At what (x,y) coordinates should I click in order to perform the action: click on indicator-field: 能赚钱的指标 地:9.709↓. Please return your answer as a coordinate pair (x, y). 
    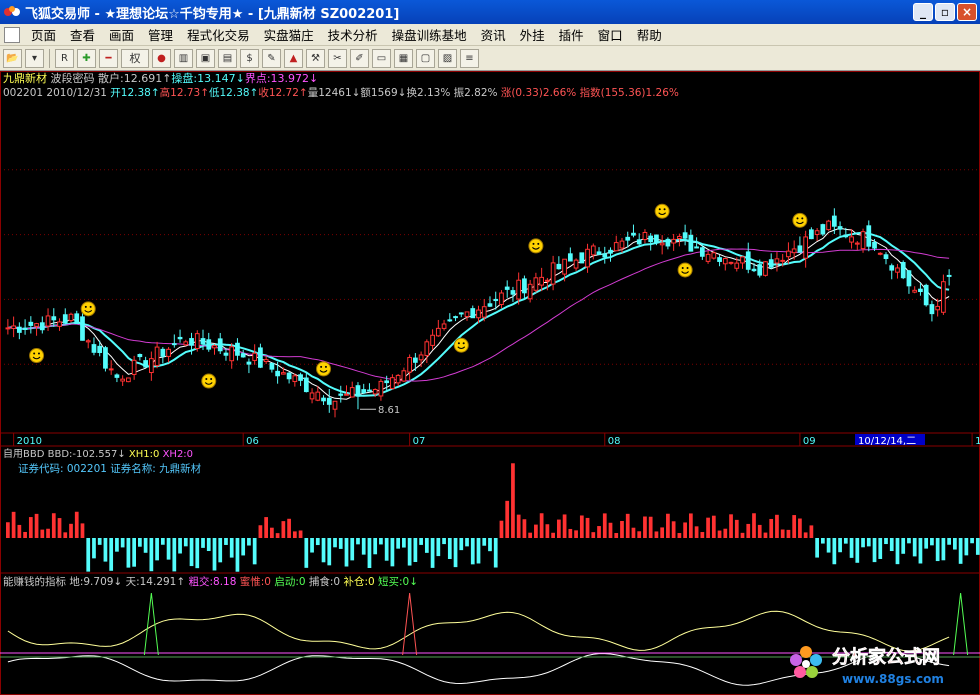
    Looking at the image, I should click on (64, 581).